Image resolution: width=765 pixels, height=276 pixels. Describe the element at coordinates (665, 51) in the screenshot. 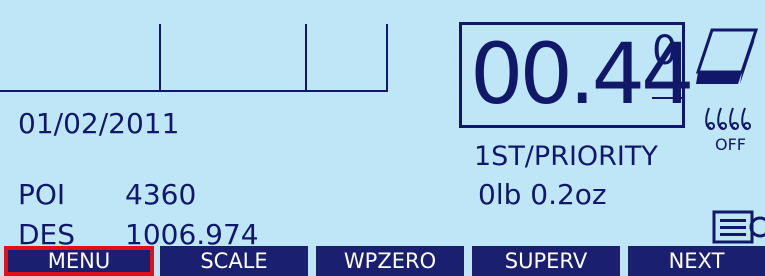

I see `weight-fraction: 0` at that location.